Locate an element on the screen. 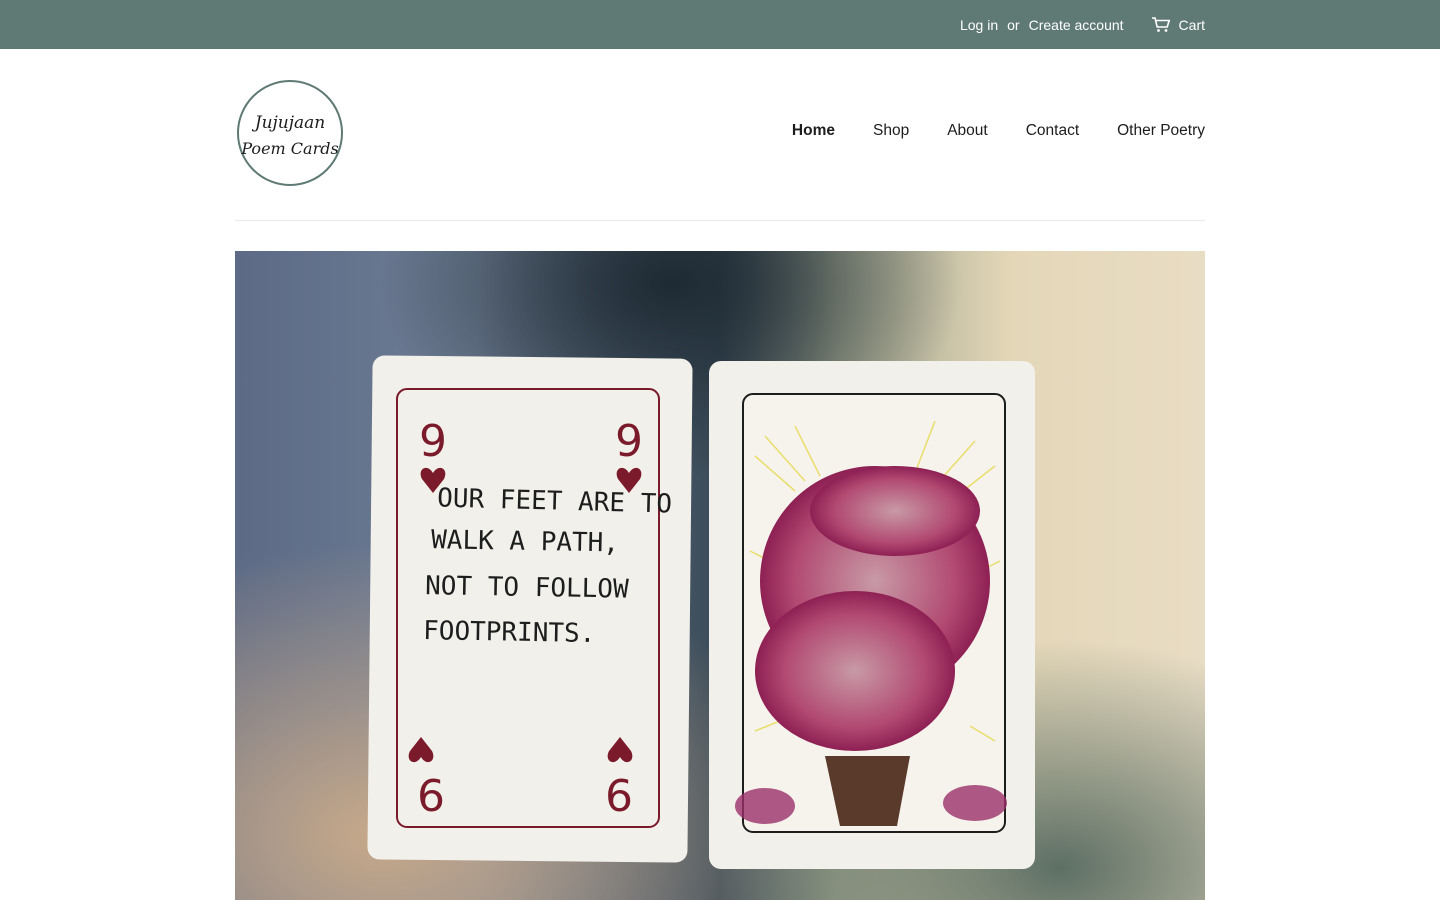 The image size is (1440, 900). card-rank-top-left: 9 is located at coordinates (433, 441).